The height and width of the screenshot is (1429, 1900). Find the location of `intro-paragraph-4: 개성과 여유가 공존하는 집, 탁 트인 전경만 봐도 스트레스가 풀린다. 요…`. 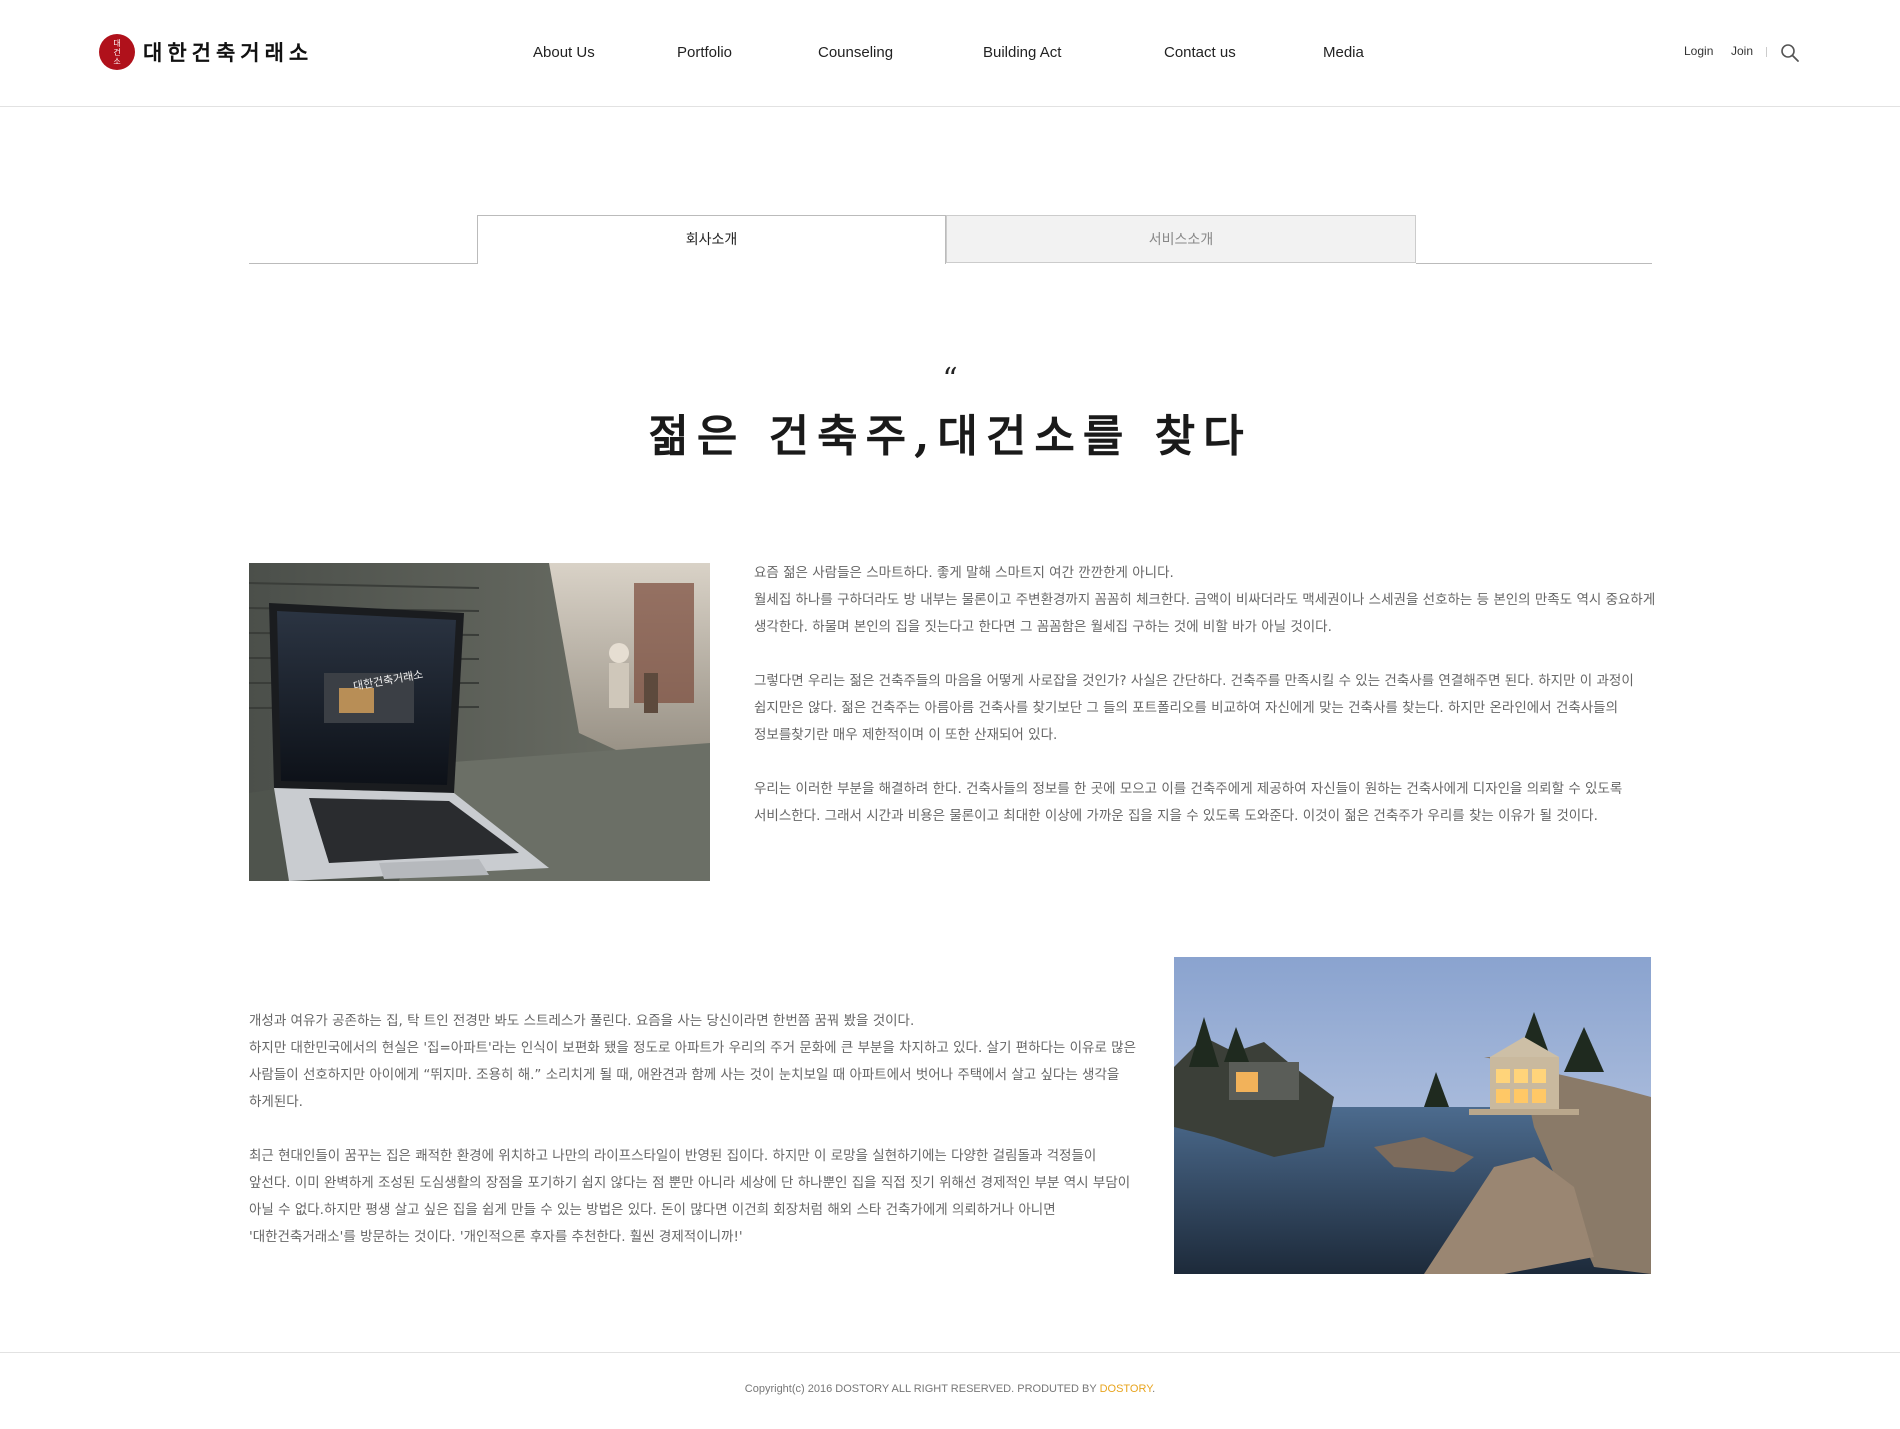

intro-paragraph-4: 개성과 여유가 공존하는 집, 탁 트인 전경만 봐도 스트레스가 풀린다. 요… is located at coordinates (693, 1061).